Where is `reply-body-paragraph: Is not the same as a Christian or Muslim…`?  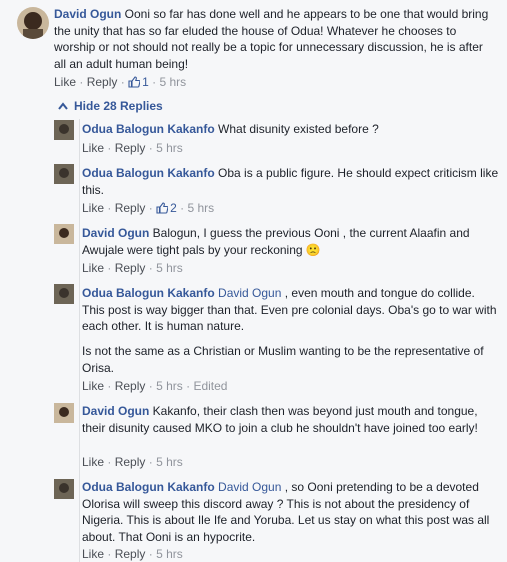
reply-body-paragraph: Is not the same as a Christian or Muslim… is located at coordinates (291, 359).